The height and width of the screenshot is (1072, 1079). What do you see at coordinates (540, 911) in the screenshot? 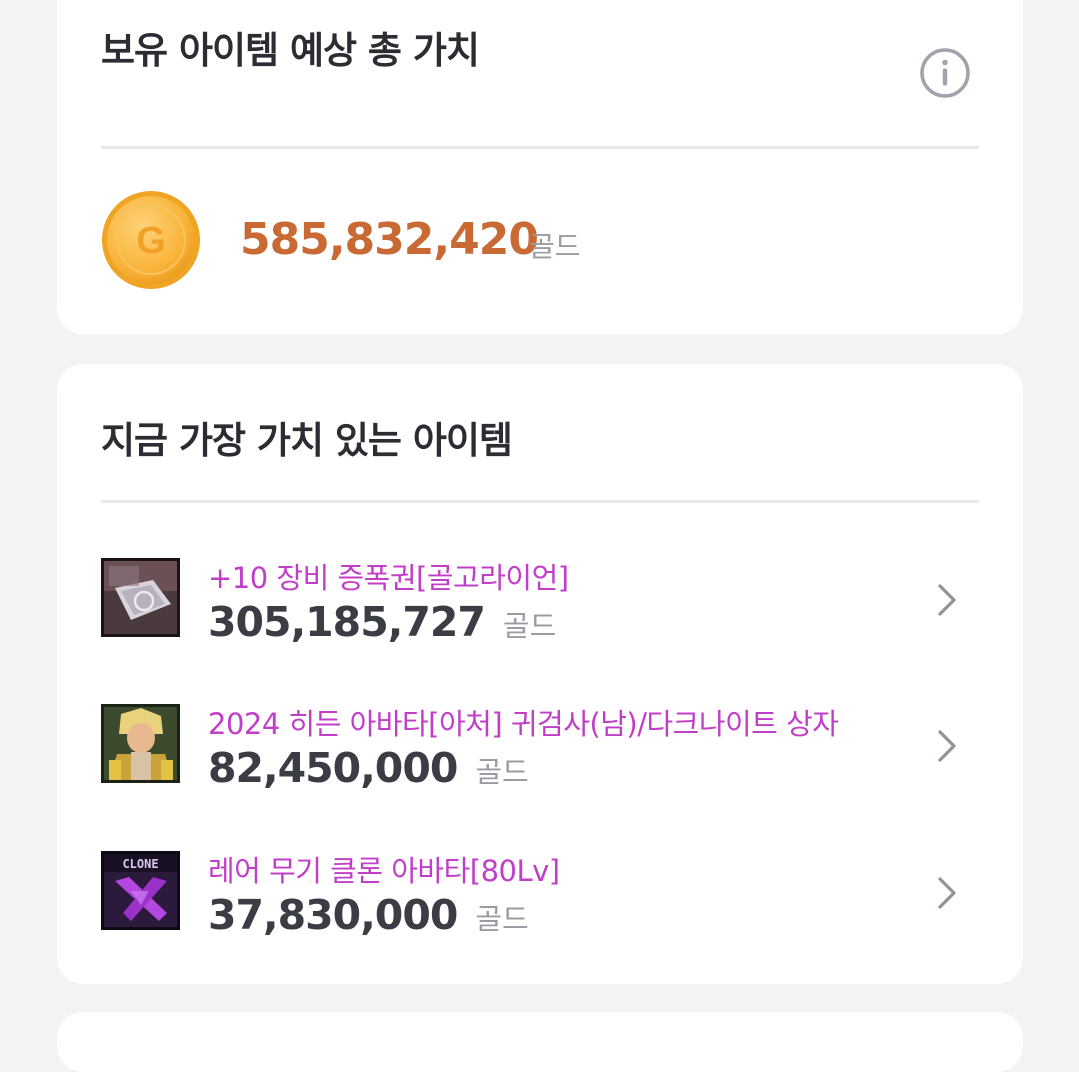
I see `item-row: CLONE 레어 무기 클론 아바타[80Lv] 37,830,000 골드` at bounding box center [540, 911].